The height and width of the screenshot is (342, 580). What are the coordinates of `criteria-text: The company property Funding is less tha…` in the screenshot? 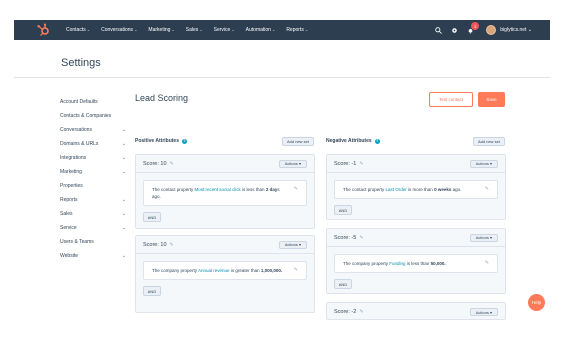 It's located at (416, 263).